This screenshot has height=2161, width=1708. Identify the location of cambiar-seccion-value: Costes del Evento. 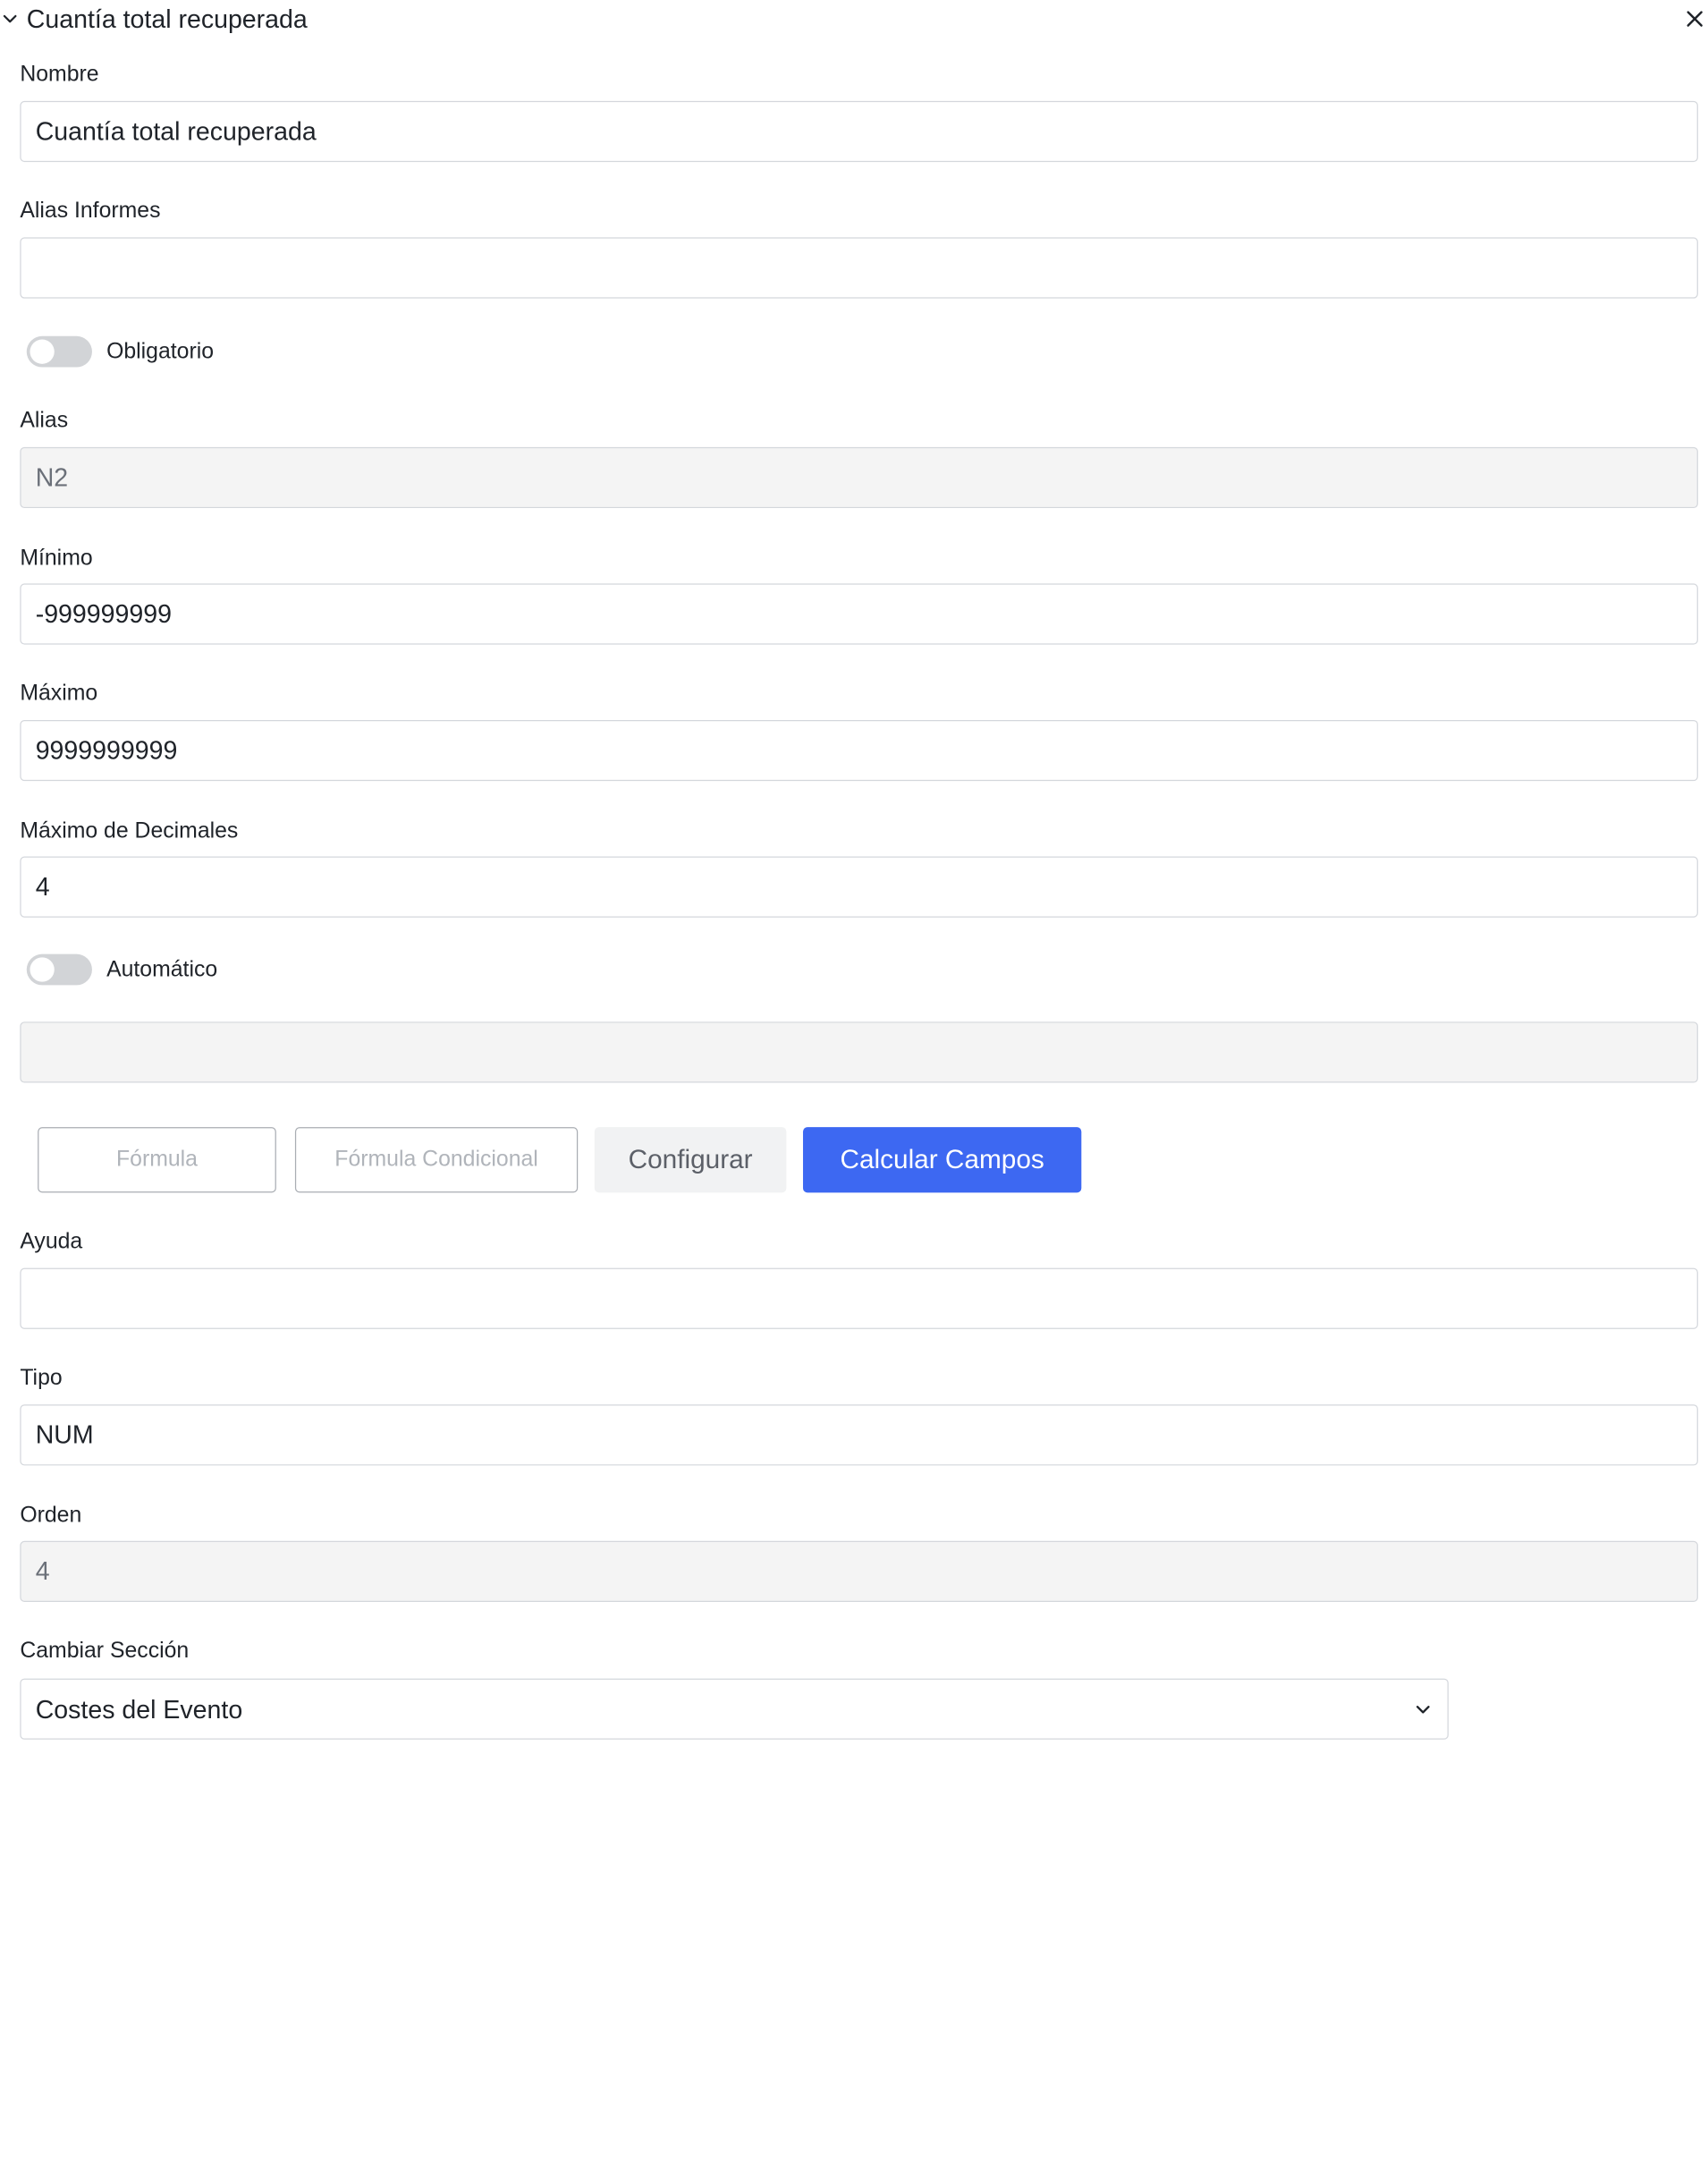
(139, 1710).